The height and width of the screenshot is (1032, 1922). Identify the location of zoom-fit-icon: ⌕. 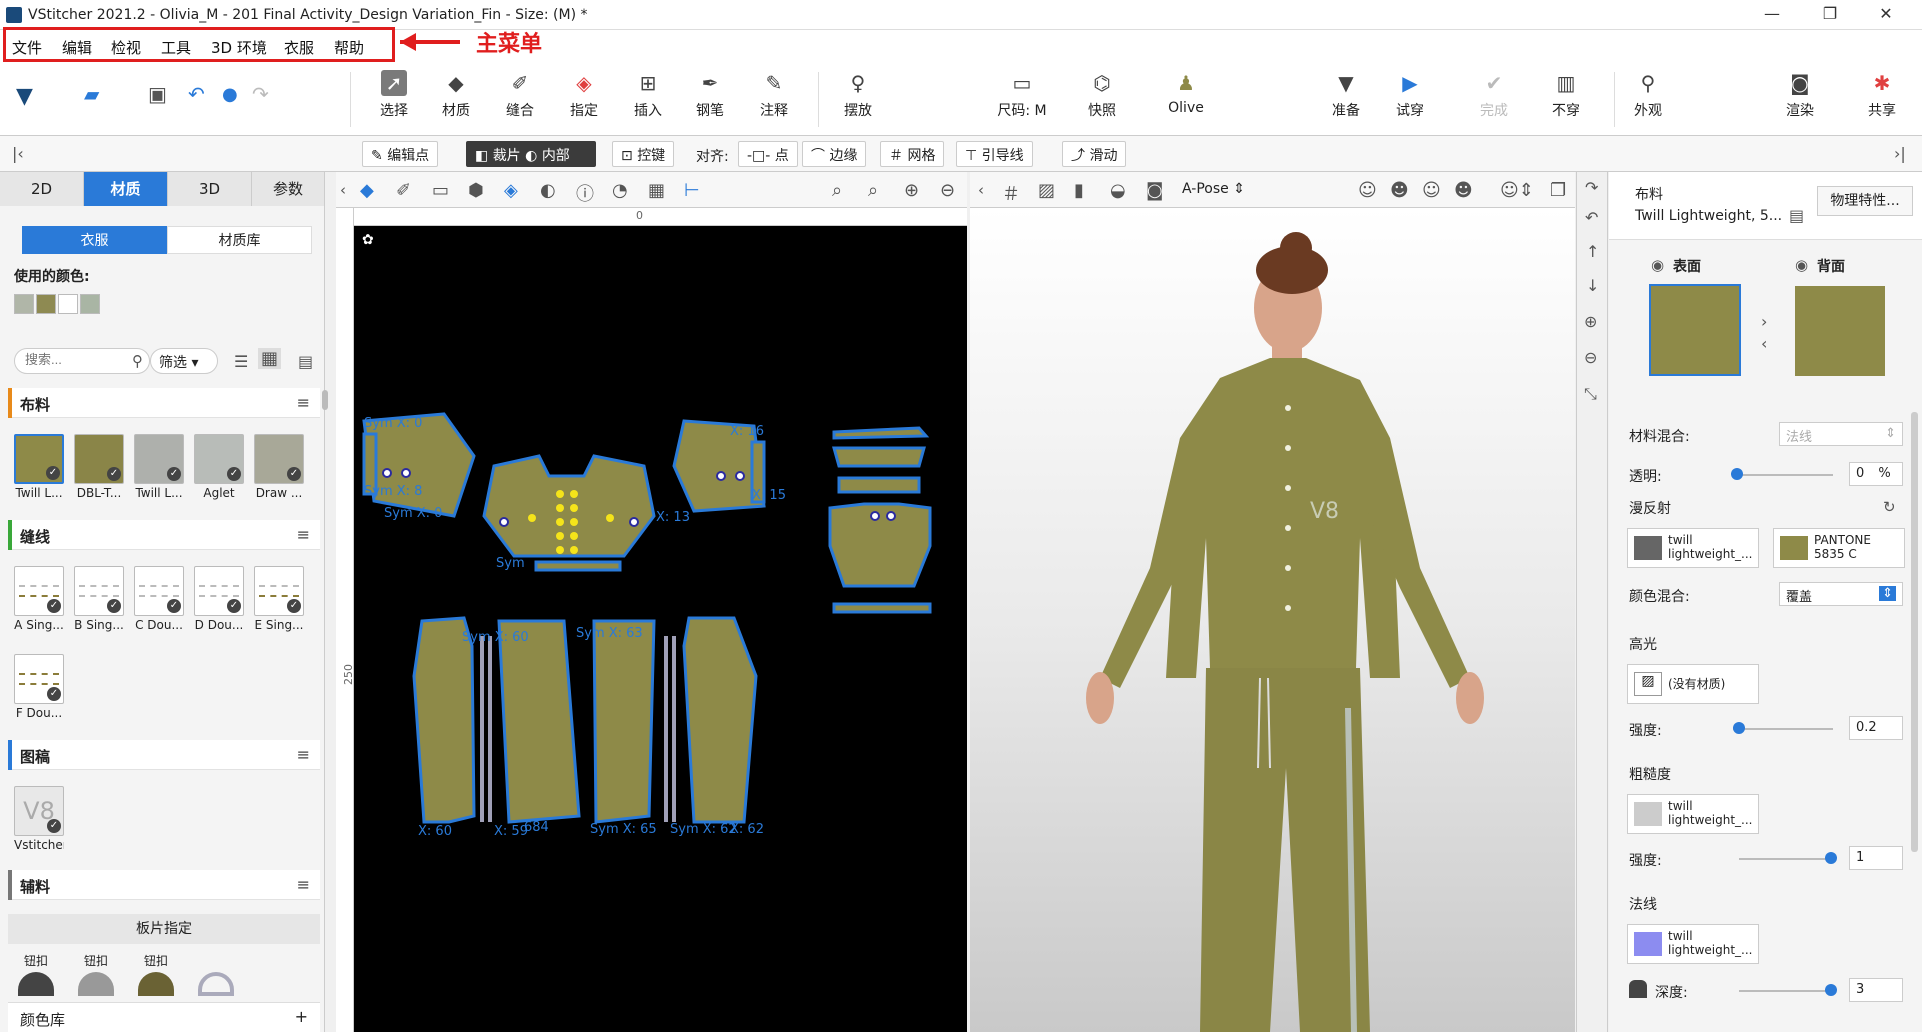
(837, 190).